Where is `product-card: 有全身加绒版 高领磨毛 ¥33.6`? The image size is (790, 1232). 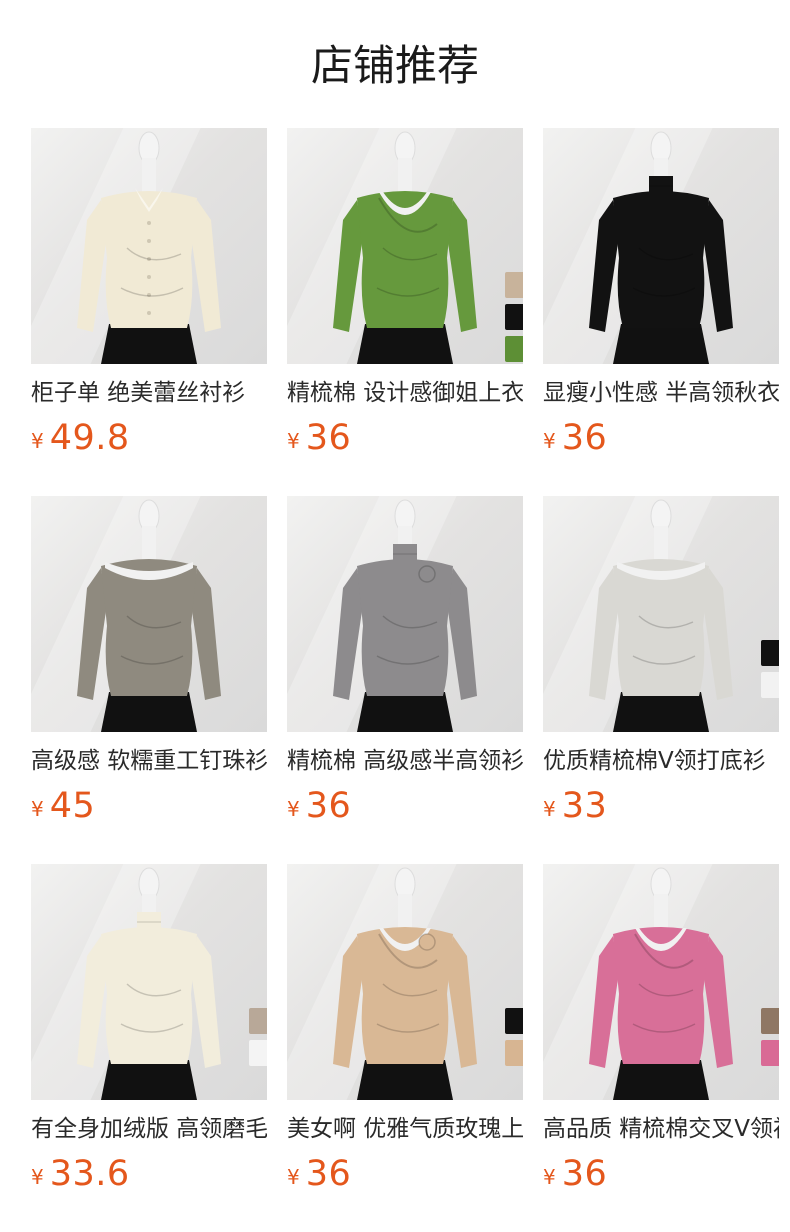 product-card: 有全身加绒版 高领磨毛 ¥33.6 is located at coordinates (149, 1032).